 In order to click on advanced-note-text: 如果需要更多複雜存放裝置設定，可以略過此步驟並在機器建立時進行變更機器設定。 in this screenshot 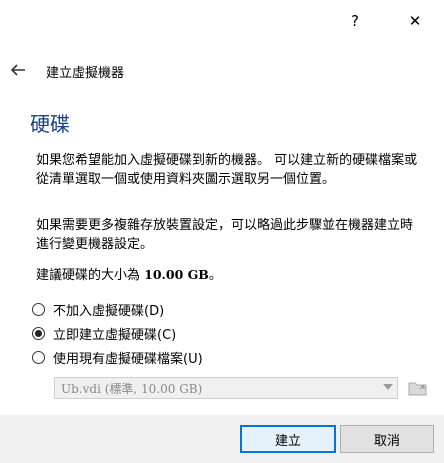, I will do `click(225, 235)`.